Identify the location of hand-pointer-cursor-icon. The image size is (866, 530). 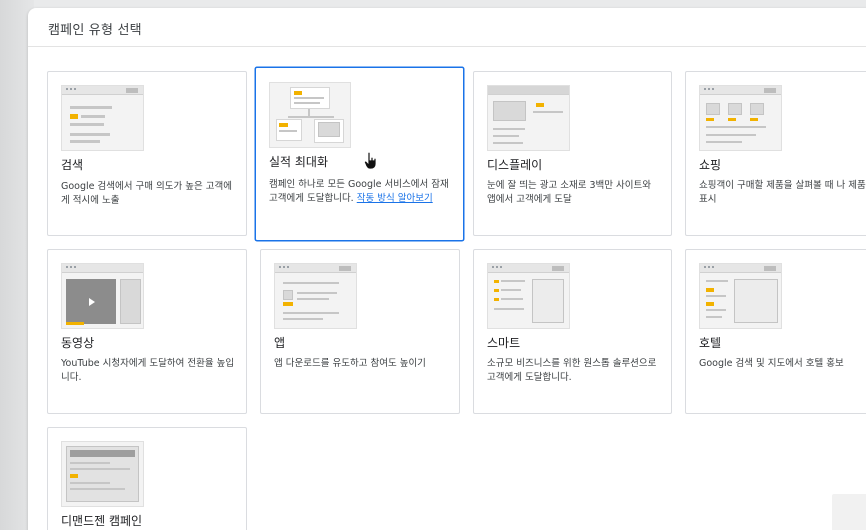
(370, 161).